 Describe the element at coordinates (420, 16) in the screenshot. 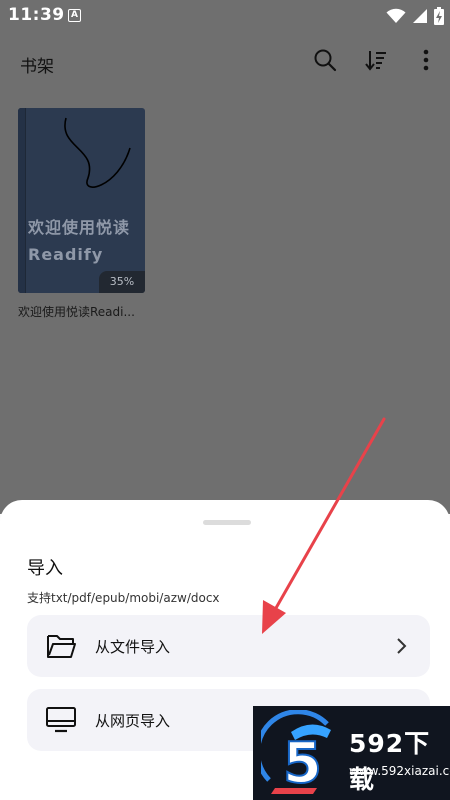

I see `signal-icon` at that location.